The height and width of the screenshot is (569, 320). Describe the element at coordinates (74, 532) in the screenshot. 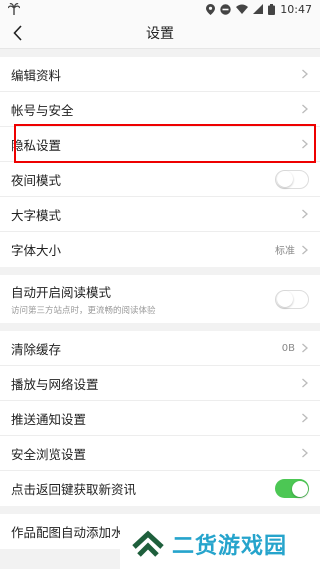

I see `row-label: 作品配图自动添加水印` at that location.